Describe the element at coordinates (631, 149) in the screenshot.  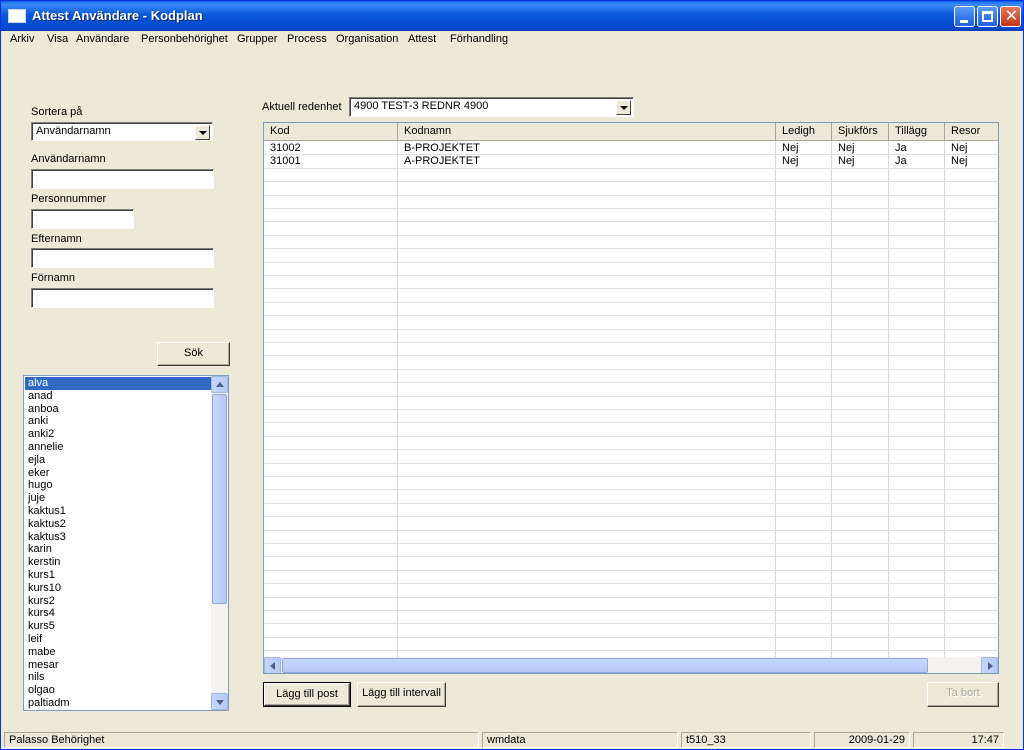
I see `table-row: 31002 B-PROJEKTET Nej Nej Ja Nej` at that location.